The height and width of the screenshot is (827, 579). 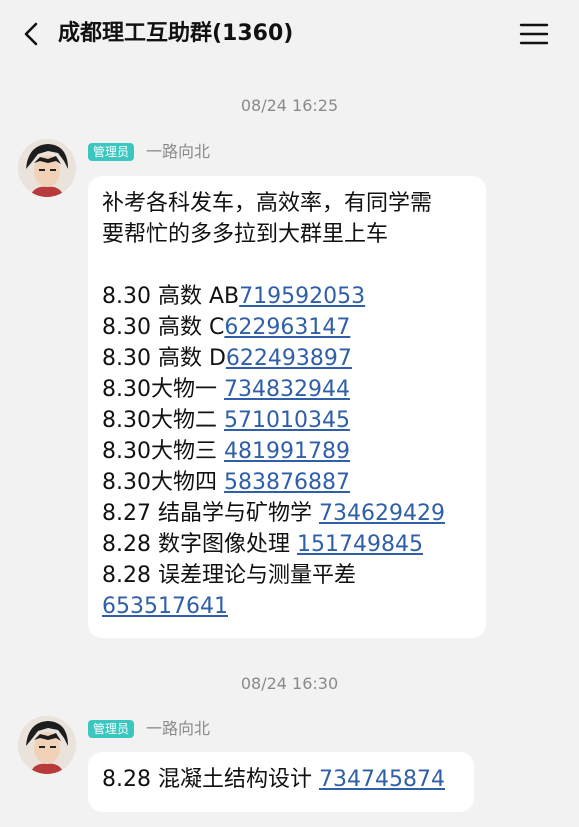 What do you see at coordinates (32, 34) in the screenshot?
I see `back-arrow-icon` at bounding box center [32, 34].